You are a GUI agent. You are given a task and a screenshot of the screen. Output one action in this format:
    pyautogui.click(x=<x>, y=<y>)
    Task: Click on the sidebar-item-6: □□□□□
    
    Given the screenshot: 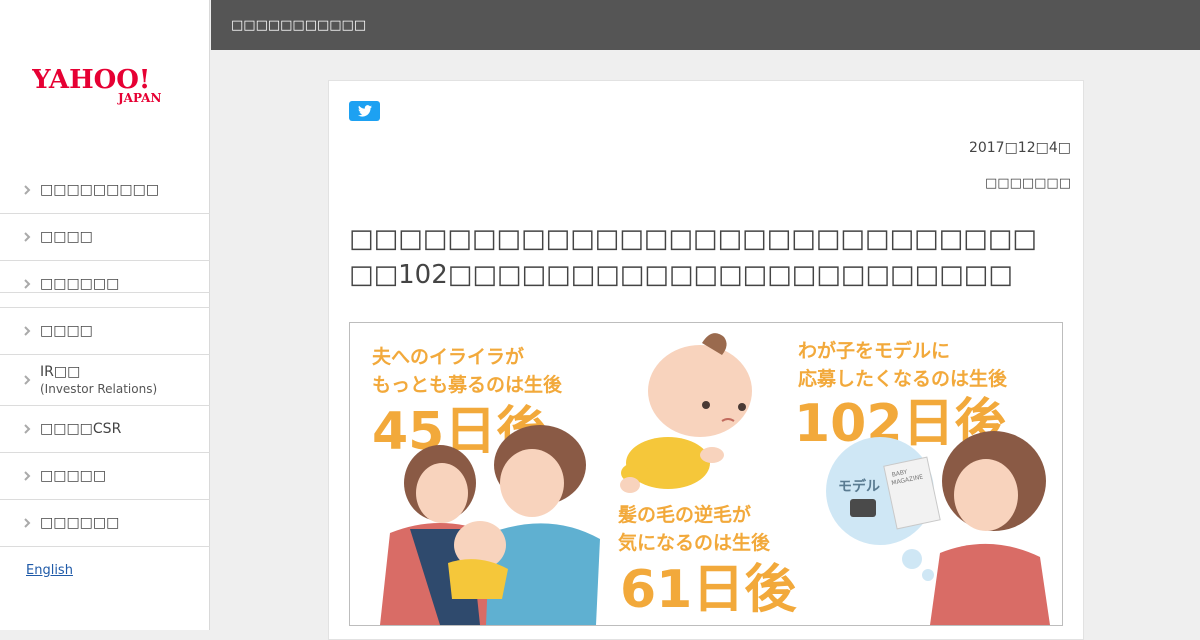 What is the action you would take?
    pyautogui.click(x=105, y=476)
    